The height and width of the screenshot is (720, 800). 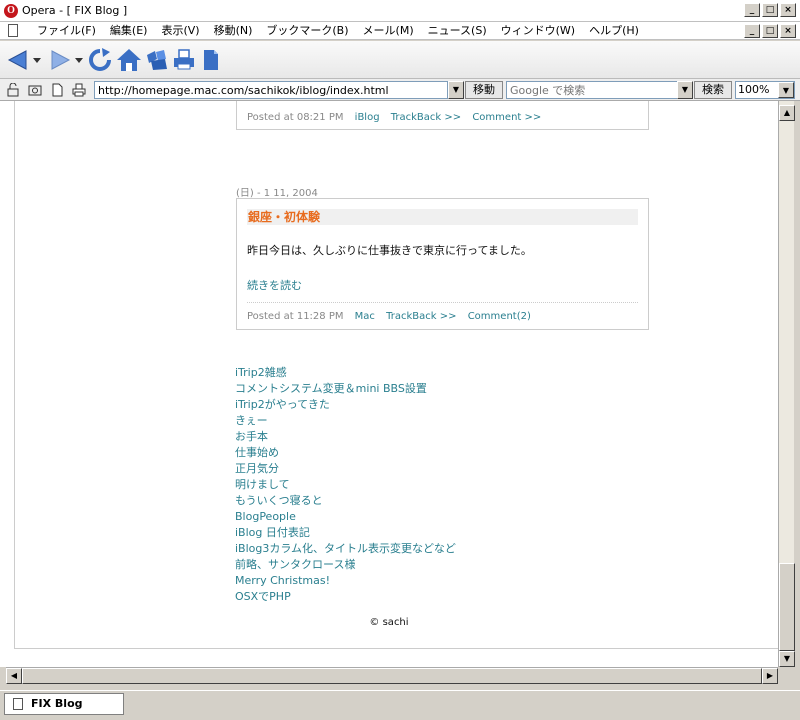 What do you see at coordinates (345, 549) in the screenshot?
I see `recent-entry-link: iBlog3カラム化、タイトル表示変更などなど` at bounding box center [345, 549].